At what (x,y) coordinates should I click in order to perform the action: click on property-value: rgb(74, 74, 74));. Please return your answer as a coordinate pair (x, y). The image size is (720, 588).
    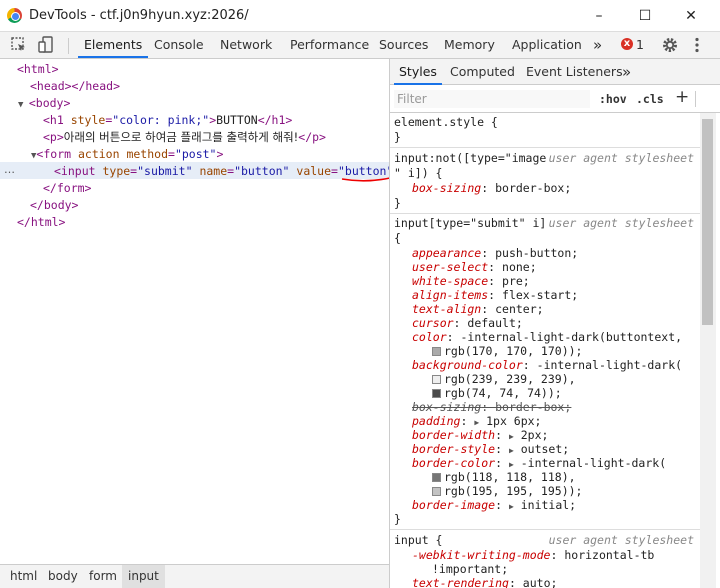
    Looking at the image, I should click on (503, 393).